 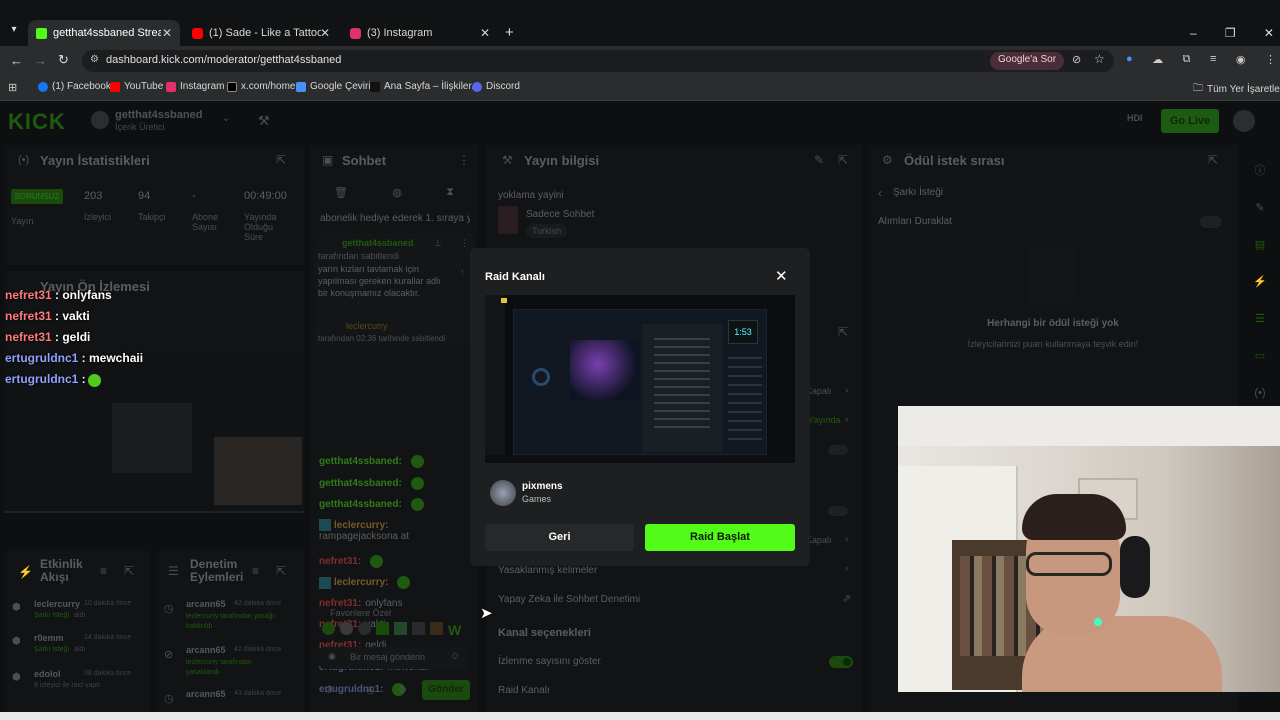 What do you see at coordinates (446, 690) in the screenshot?
I see `send-button: Gönder` at bounding box center [446, 690].